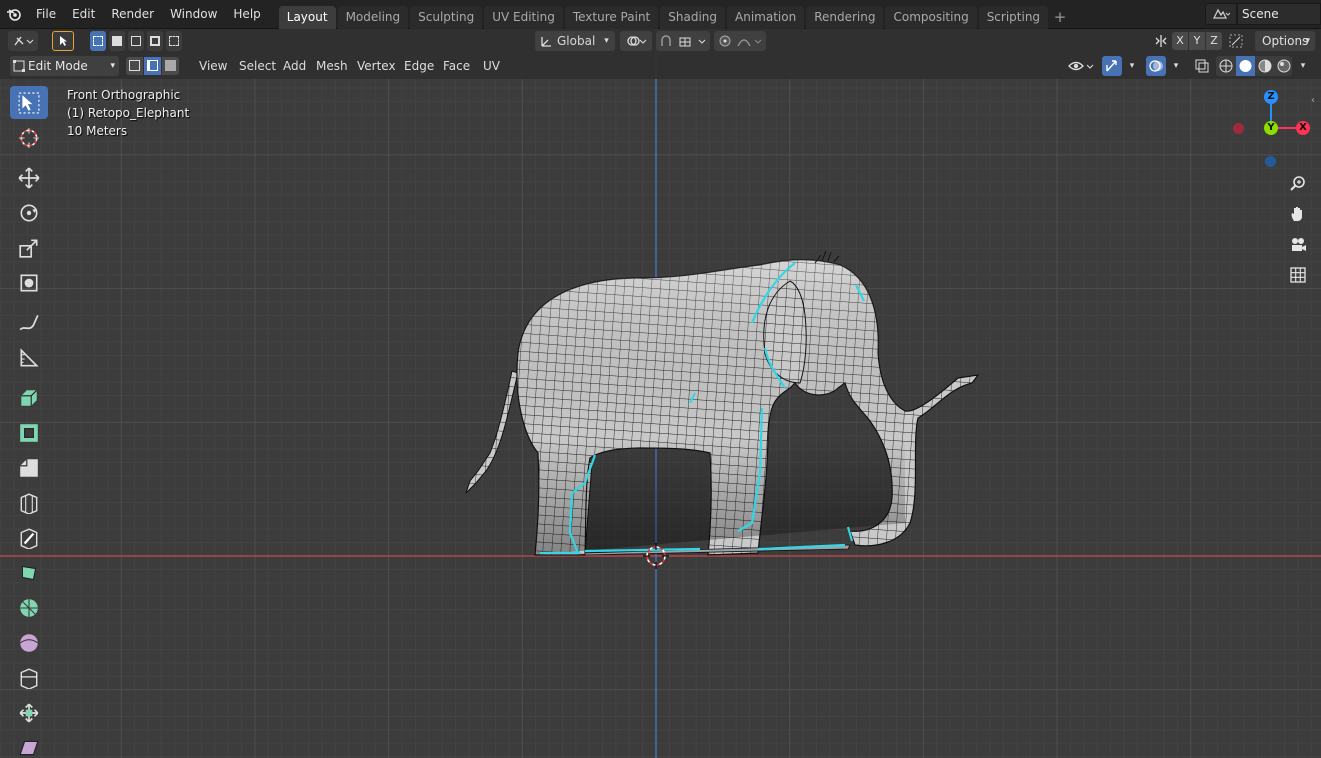  I want to click on spin-icon, so click(29, 607).